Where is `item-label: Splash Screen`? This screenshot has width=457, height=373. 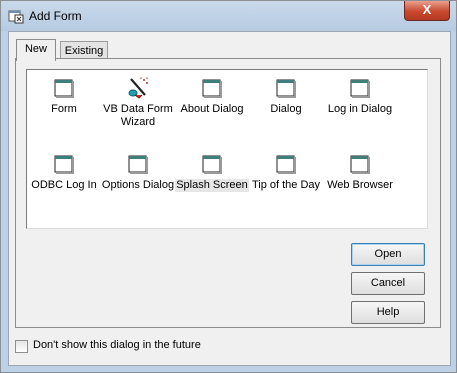
item-label: Splash Screen is located at coordinates (212, 185).